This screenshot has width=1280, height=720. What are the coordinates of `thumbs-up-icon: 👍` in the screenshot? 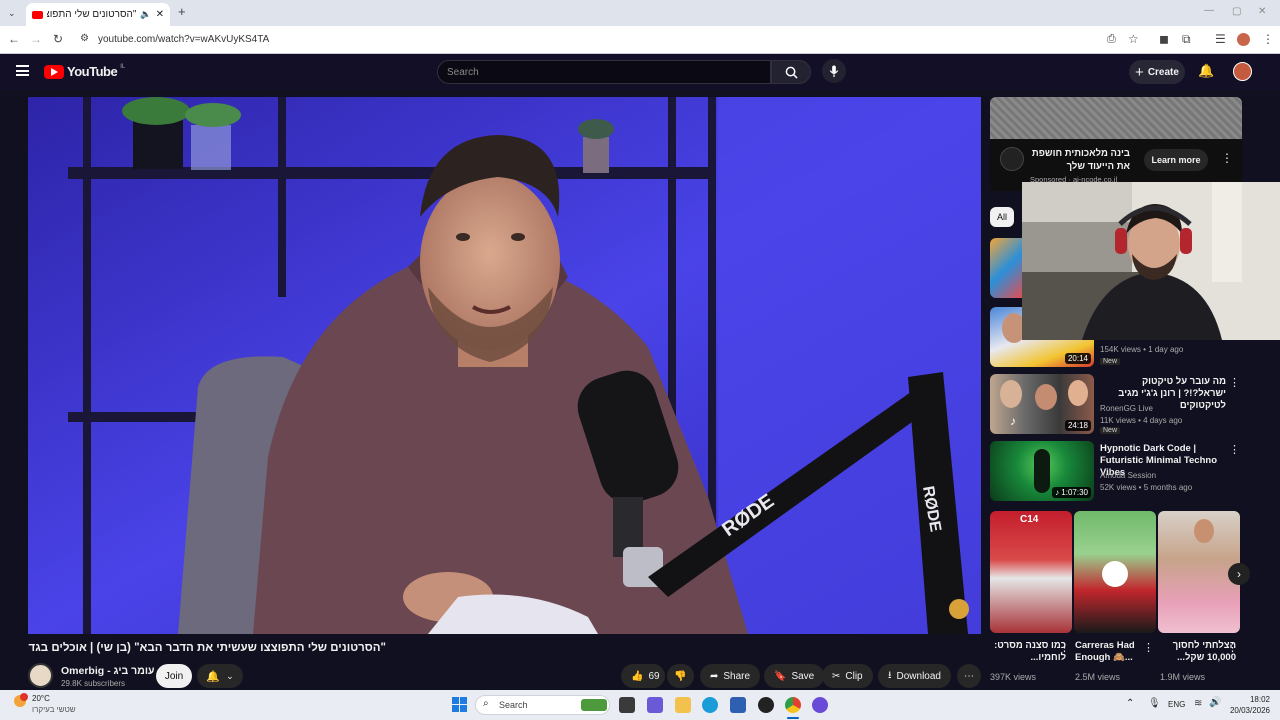 It's located at (637, 676).